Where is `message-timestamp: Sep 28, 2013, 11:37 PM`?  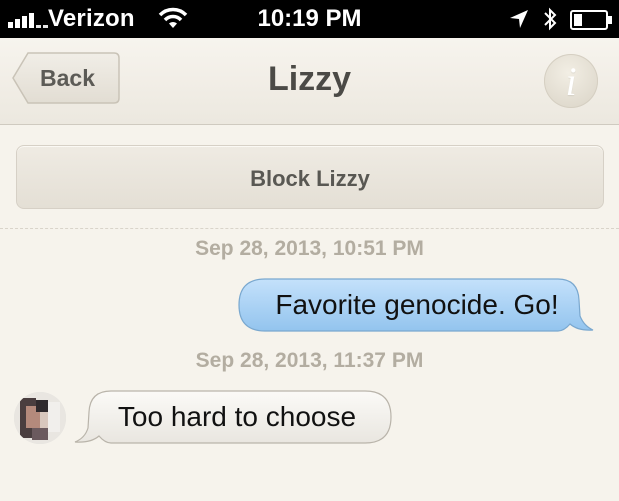 message-timestamp: Sep 28, 2013, 11:37 PM is located at coordinates (309, 360).